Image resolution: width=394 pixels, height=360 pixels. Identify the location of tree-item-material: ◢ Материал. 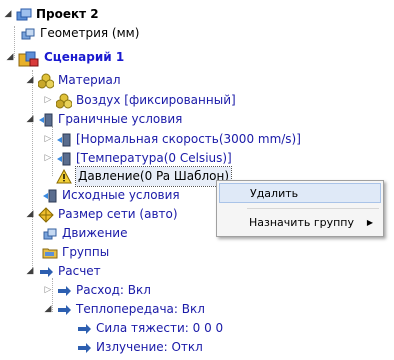
(72, 80).